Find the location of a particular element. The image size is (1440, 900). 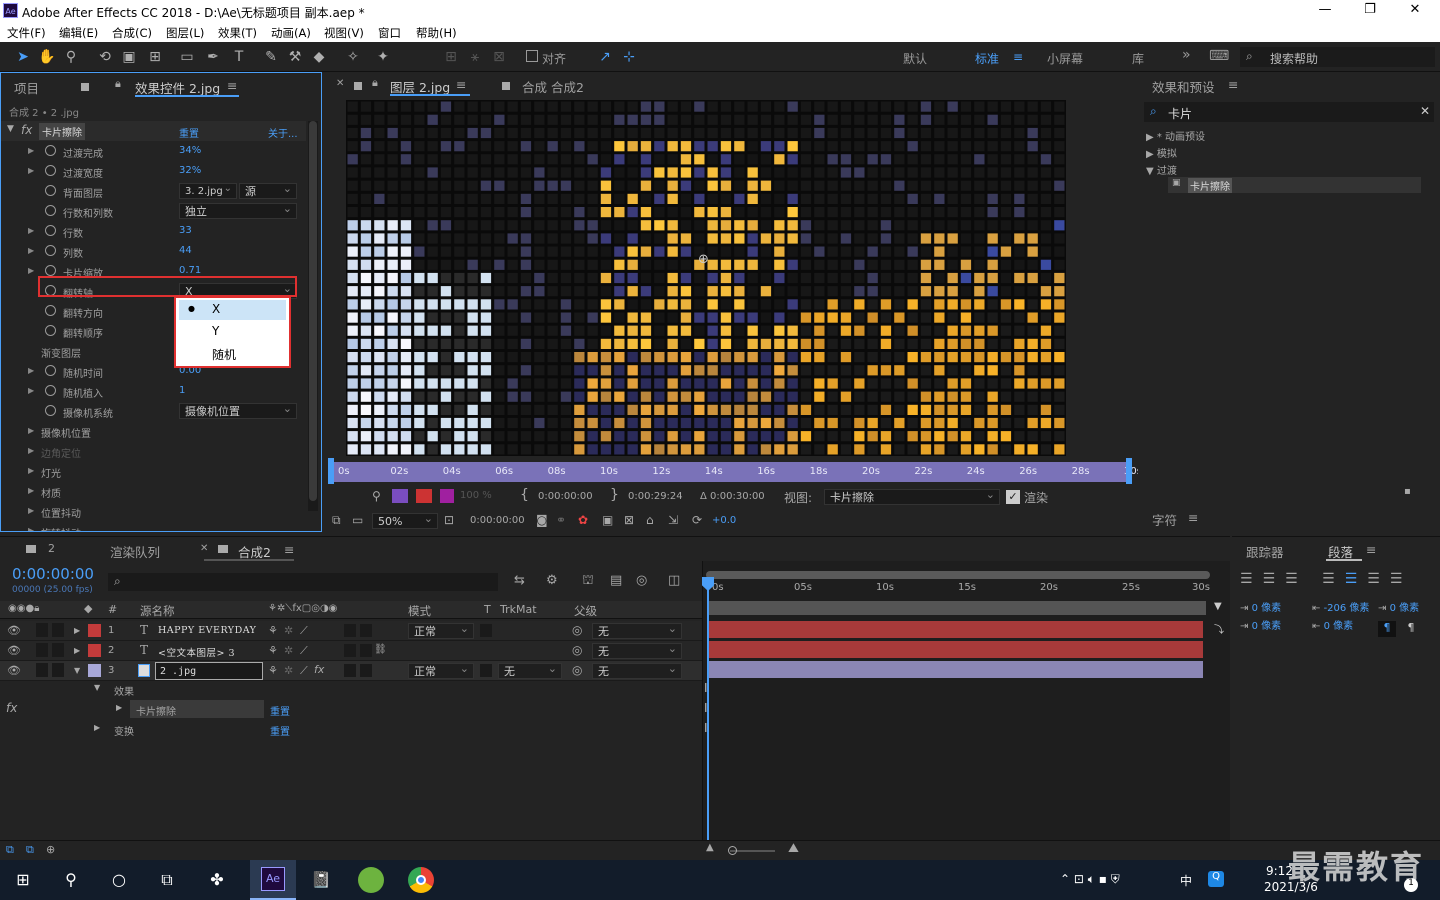

motion-blur-icon is located at coordinates (400, 496).